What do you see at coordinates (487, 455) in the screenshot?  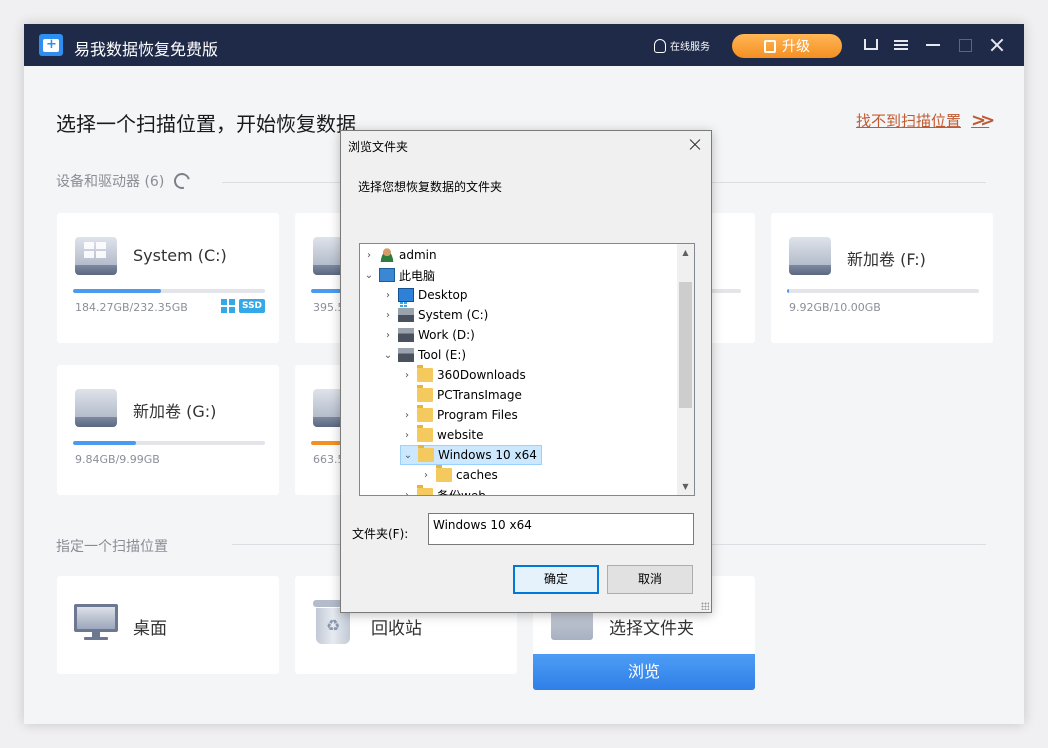 I see `tree-node-label: Windows 10 x64` at bounding box center [487, 455].